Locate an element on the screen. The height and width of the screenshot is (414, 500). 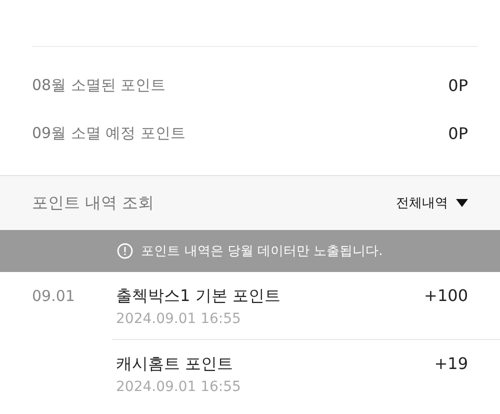
caret-icon is located at coordinates (462, 203).